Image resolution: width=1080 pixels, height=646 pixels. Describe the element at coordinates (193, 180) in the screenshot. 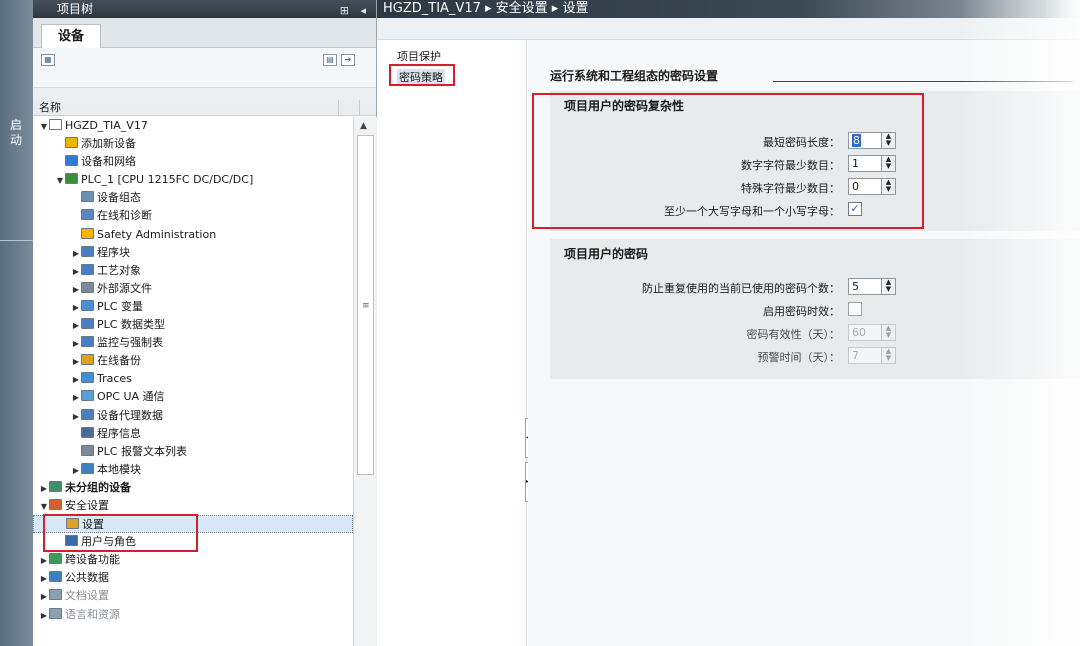

I see `tree-item: ▼ PLC_1 [CPU 1215FC DC/DC/DC]` at that location.